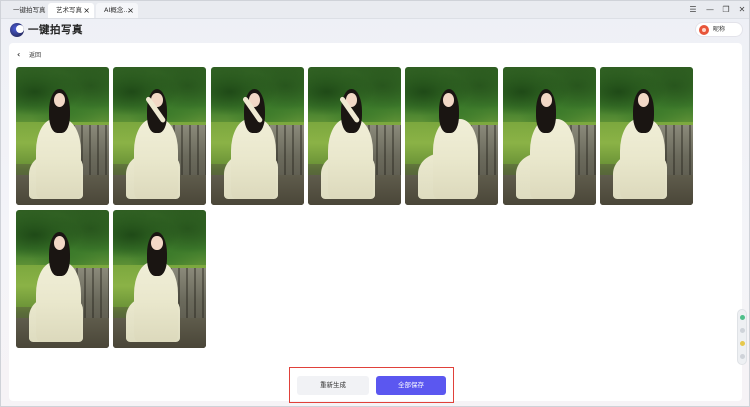 The height and width of the screenshot is (407, 750). I want to click on tab-one-click-portrait: 一键拍写真, so click(26, 10).